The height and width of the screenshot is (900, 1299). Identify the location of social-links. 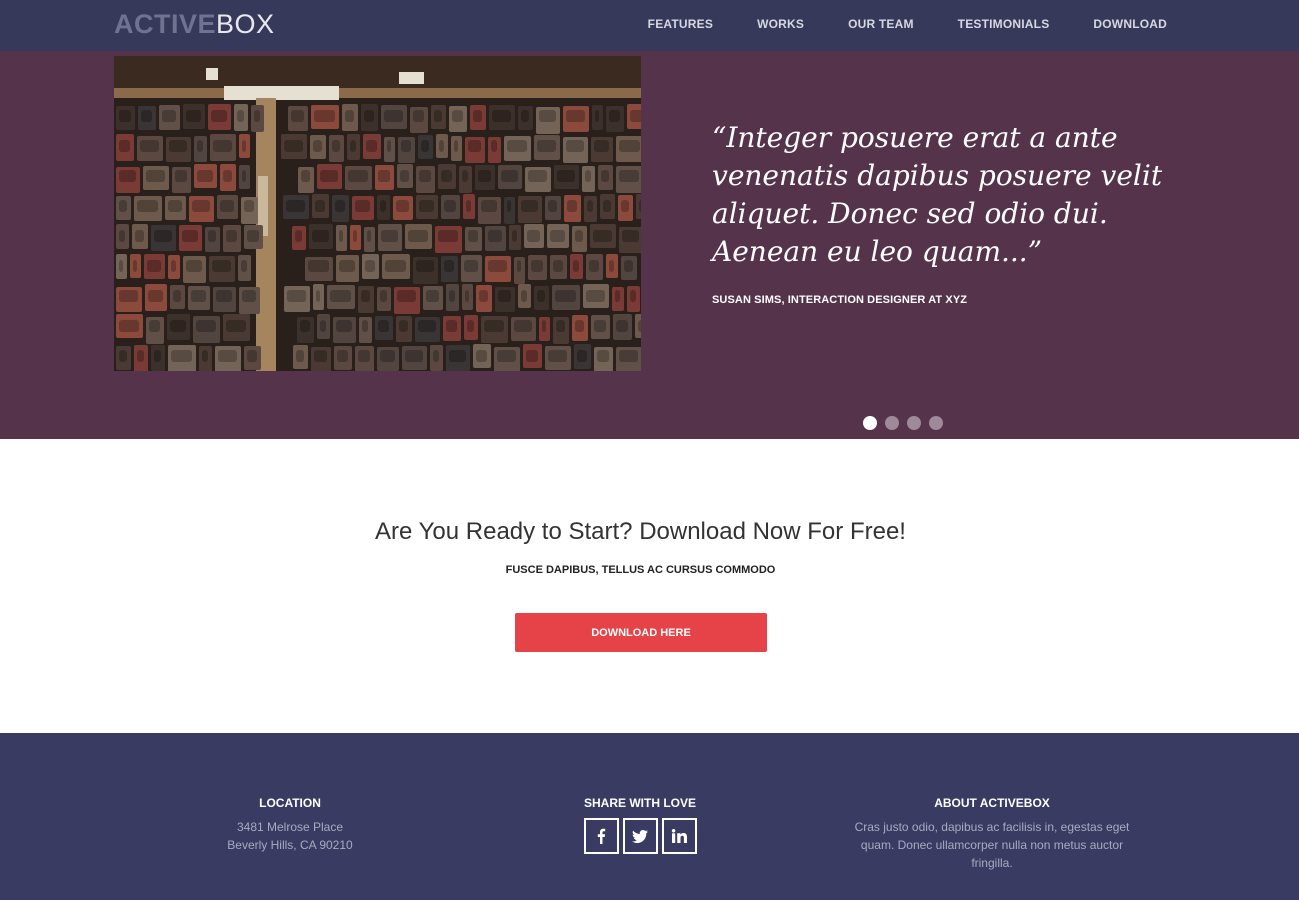
(640, 836).